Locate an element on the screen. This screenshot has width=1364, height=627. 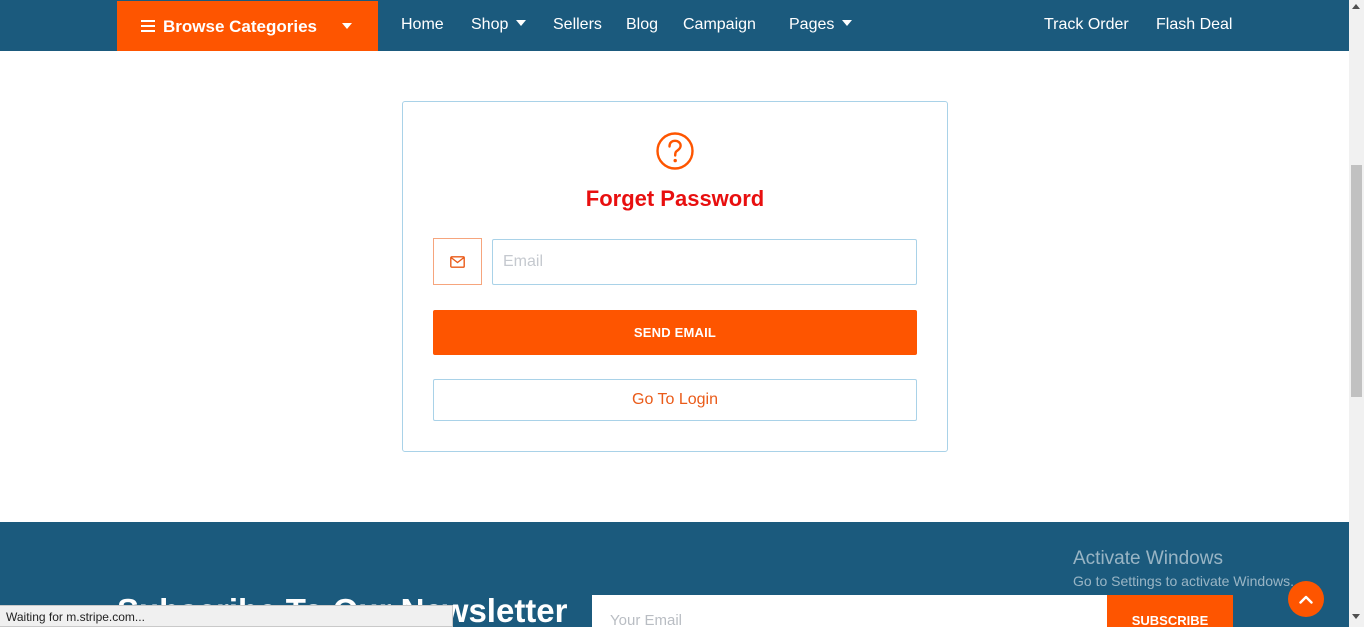
question-circle-icon is located at coordinates (675, 151).